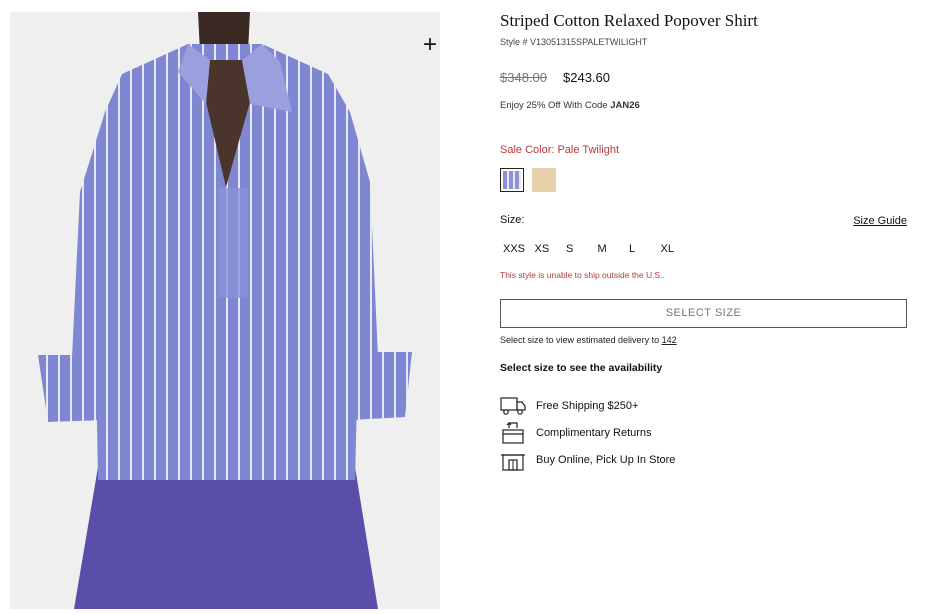  Describe the element at coordinates (513, 406) in the screenshot. I see `truck-icon` at that location.